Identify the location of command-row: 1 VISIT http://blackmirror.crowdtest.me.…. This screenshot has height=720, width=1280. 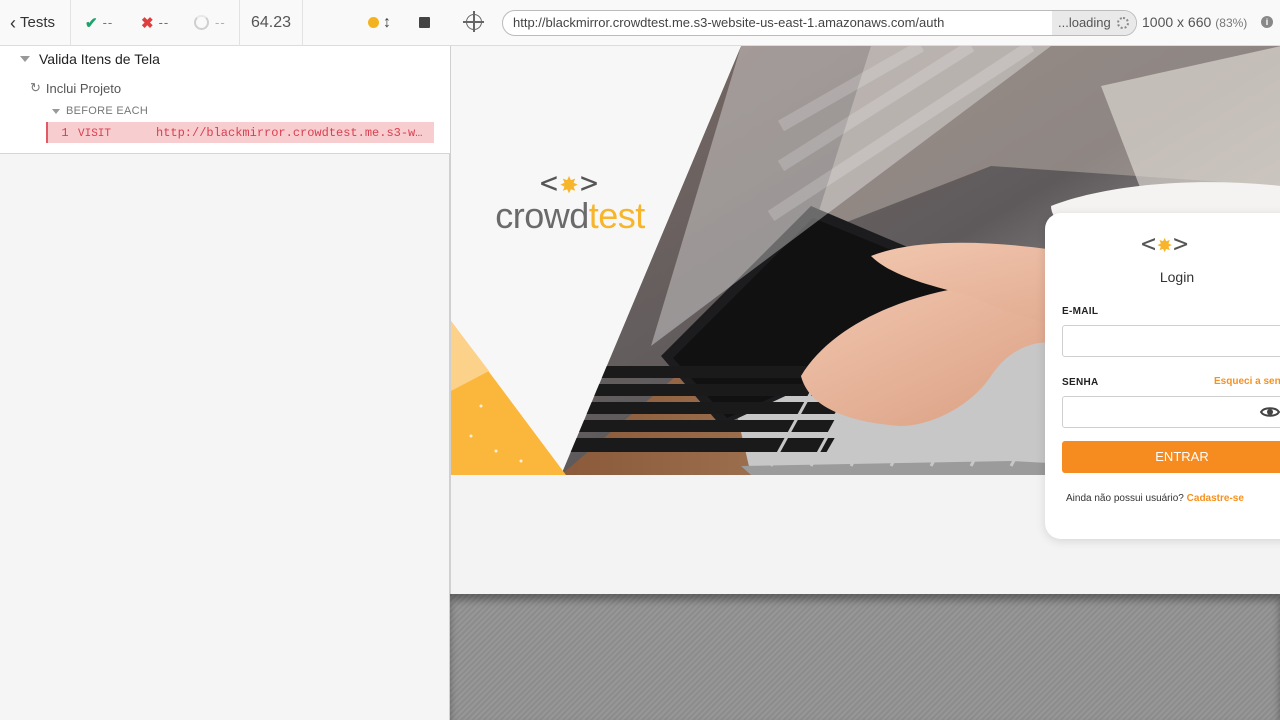
(240, 132).